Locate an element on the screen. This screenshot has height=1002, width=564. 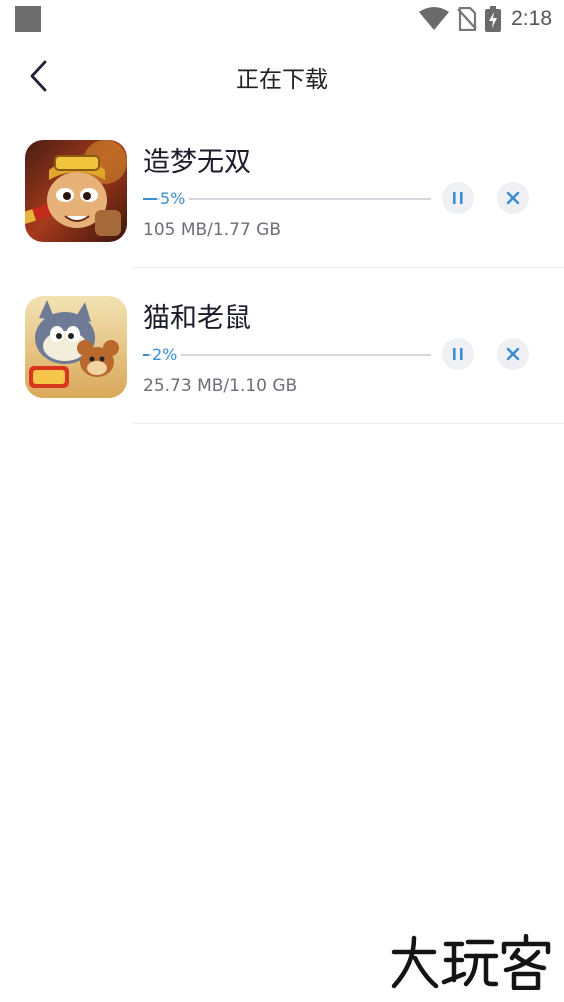
game-icon-zaomeng is located at coordinates (76, 191).